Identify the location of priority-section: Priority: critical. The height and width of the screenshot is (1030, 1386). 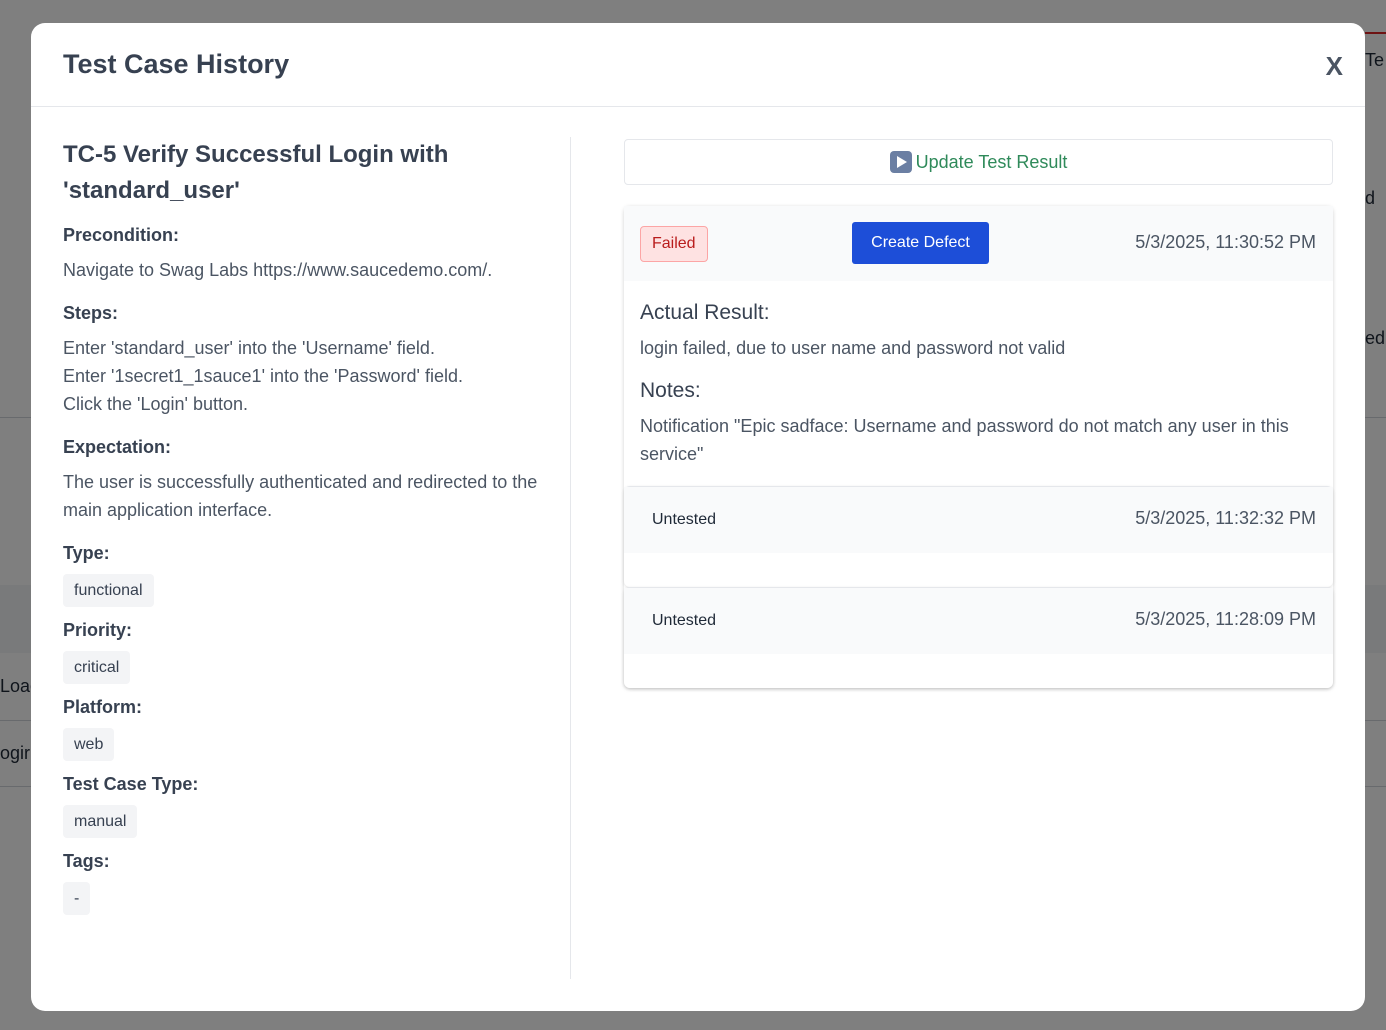
(310, 651).